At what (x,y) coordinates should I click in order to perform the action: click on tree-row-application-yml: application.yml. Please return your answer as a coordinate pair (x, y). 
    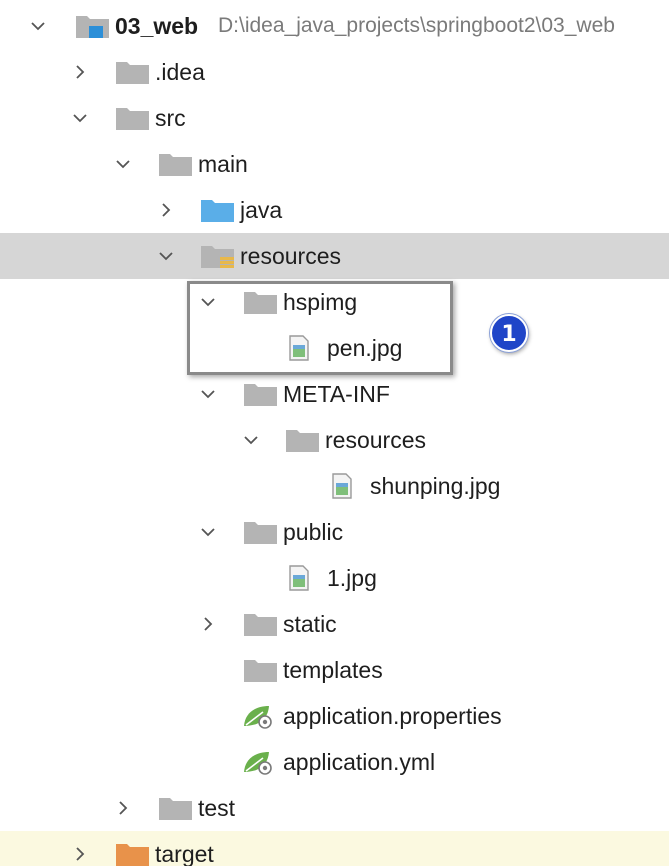
    Looking at the image, I should click on (334, 762).